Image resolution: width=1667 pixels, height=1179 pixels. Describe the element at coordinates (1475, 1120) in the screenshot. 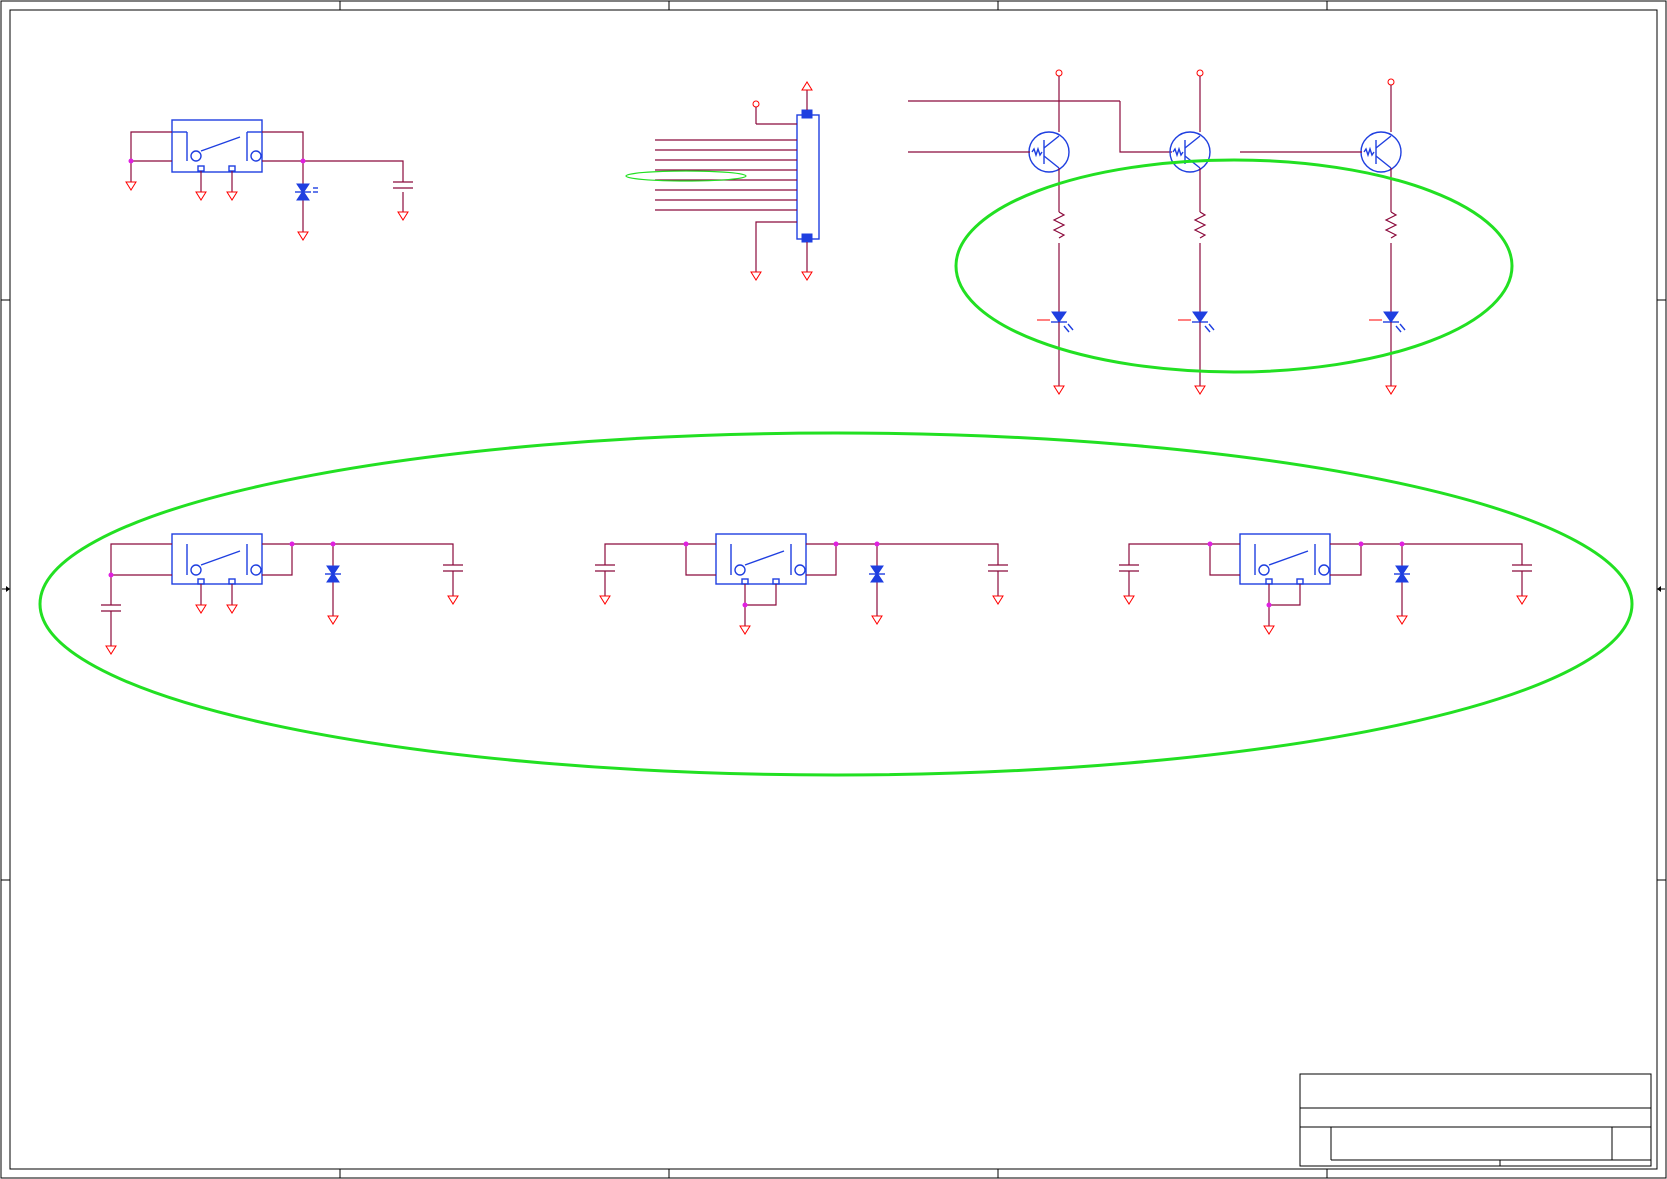

I see `title-block` at that location.